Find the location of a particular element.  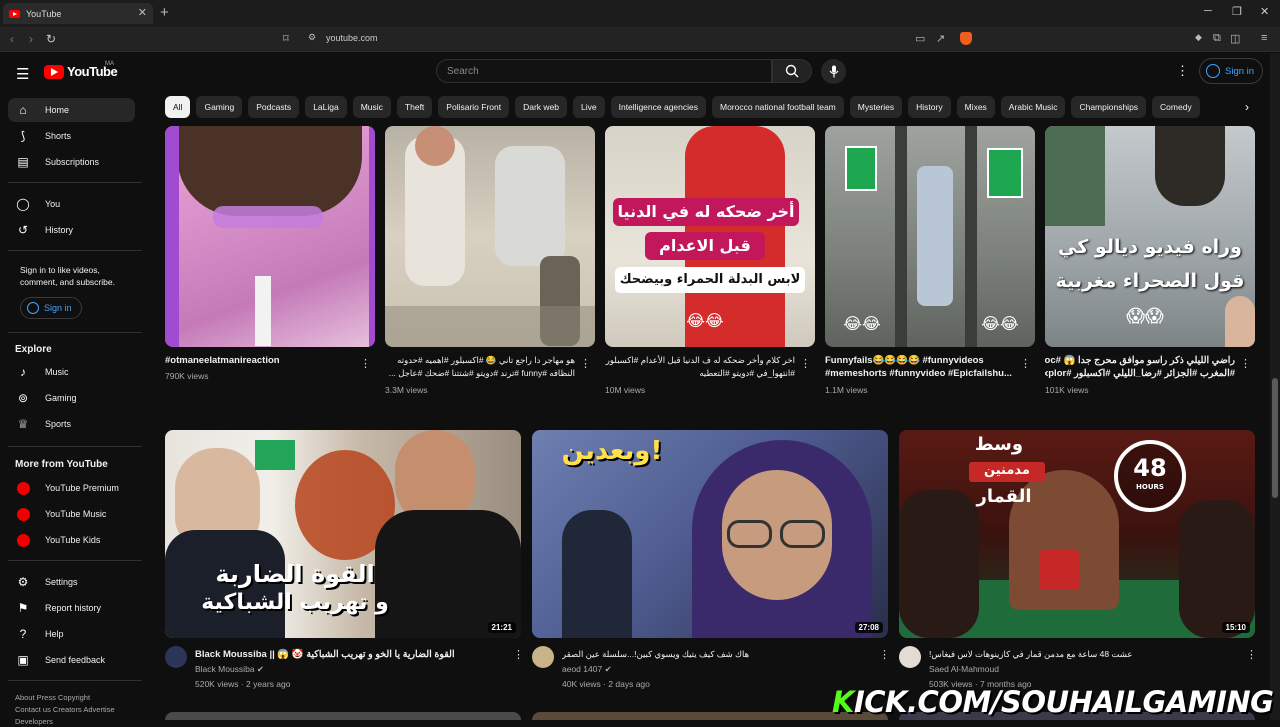

chip-intelligence-agencies: Intelligence agencies is located at coordinates (658, 107).